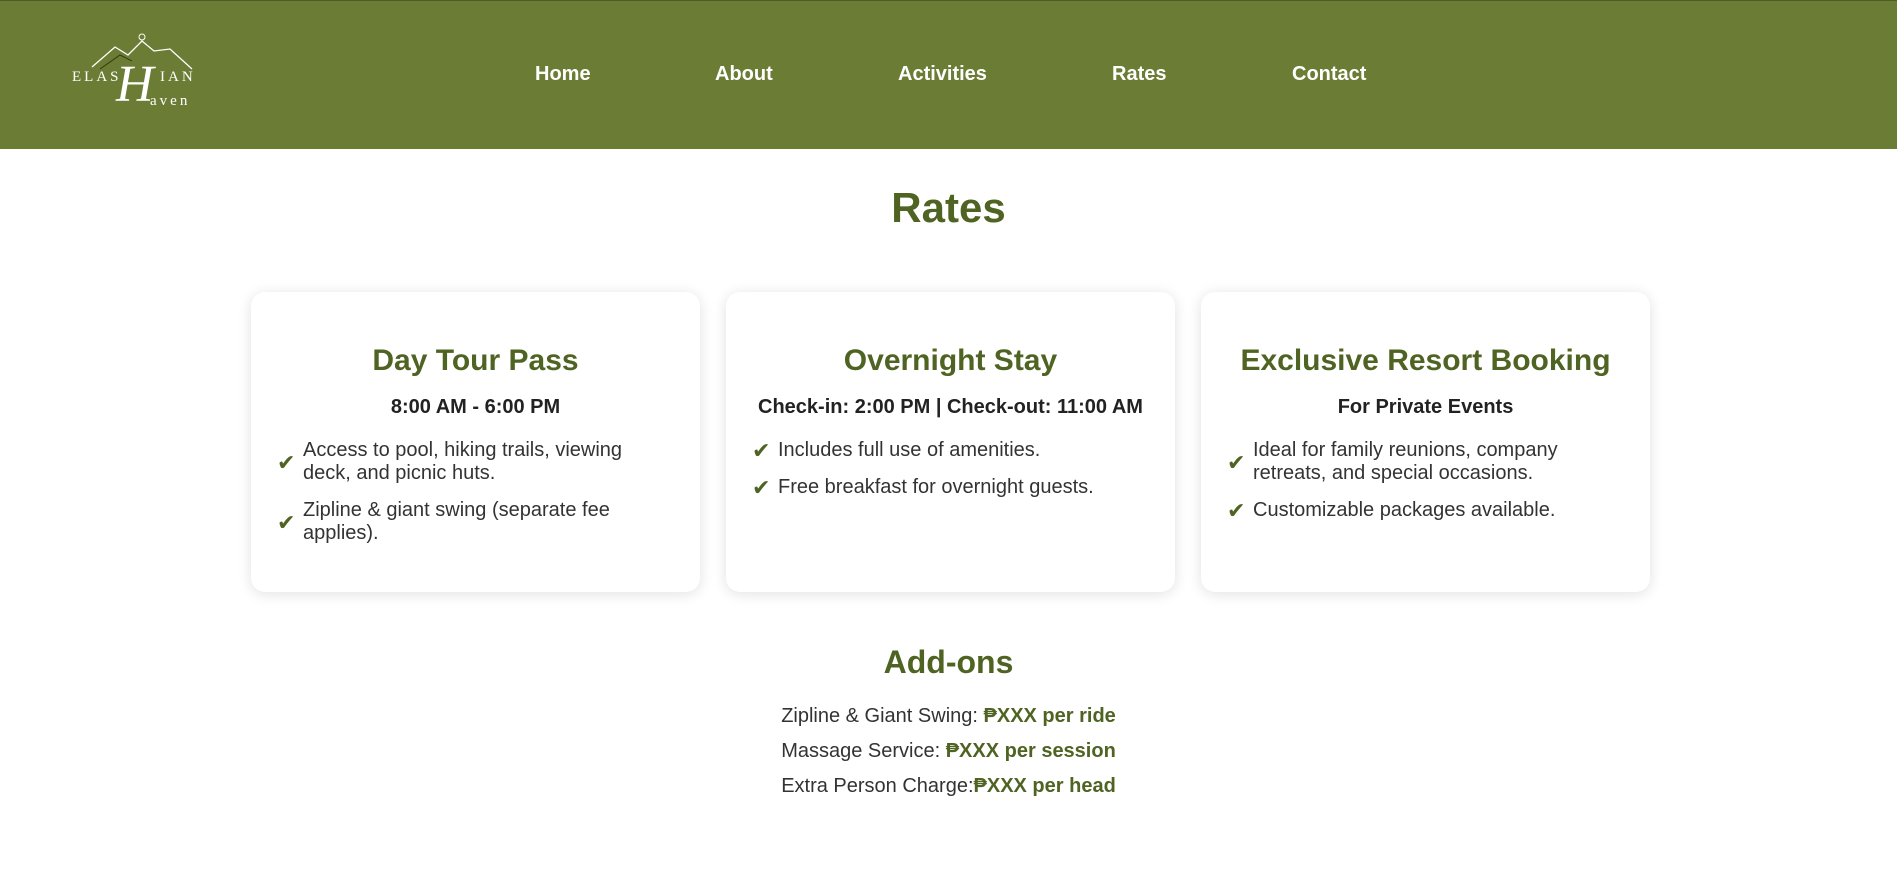  I want to click on card-subtitle: Check-in: 2:00 PM | Check-out: 11:00 AM, so click(950, 407).